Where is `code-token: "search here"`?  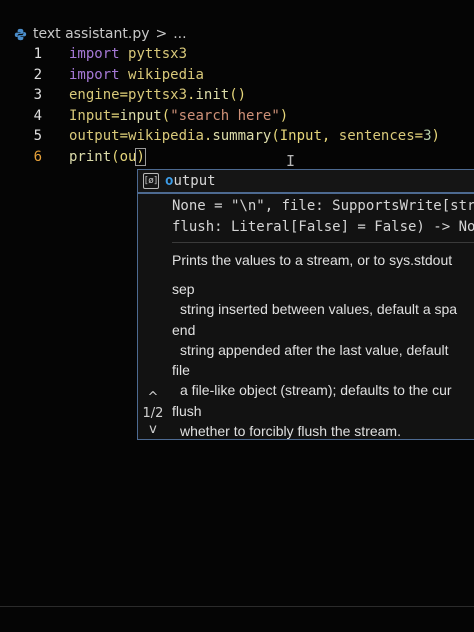
code-token: "search here" is located at coordinates (225, 115).